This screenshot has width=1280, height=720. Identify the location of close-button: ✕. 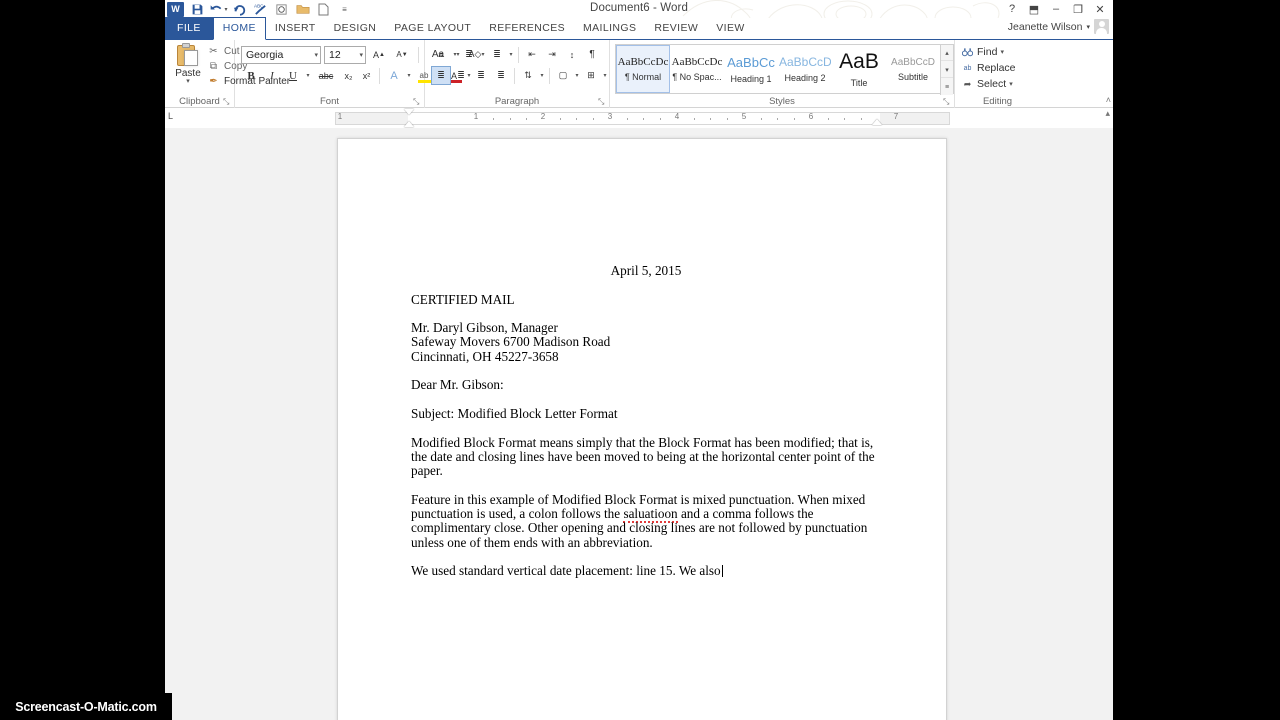
(1100, 9).